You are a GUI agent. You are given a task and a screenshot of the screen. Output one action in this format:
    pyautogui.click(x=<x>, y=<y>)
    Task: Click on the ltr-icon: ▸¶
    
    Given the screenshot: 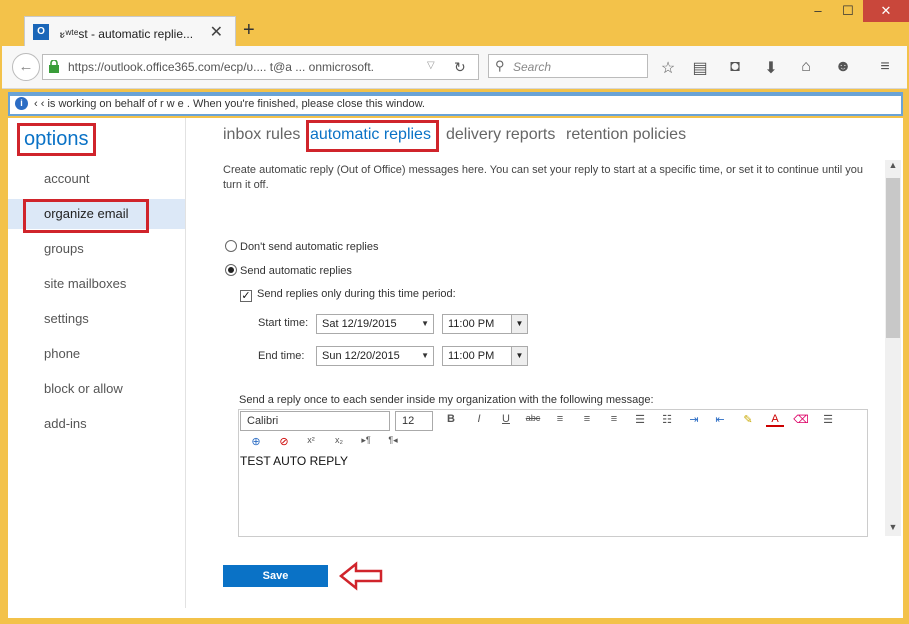 What is the action you would take?
    pyautogui.click(x=366, y=440)
    